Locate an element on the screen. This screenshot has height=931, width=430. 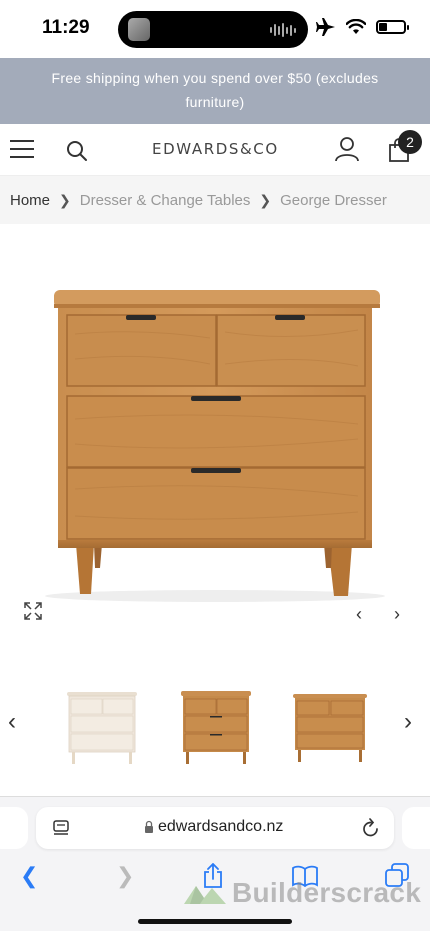
thumbnail-oak-front is located at coordinates (216, 725).